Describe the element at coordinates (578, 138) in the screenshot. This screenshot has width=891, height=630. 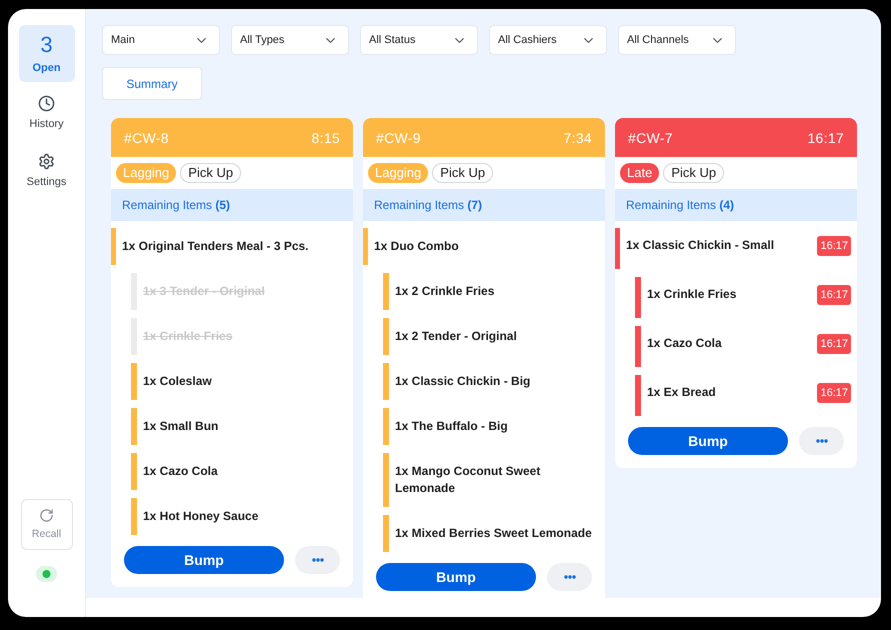
I see `elapsed-time: 7:34` at that location.